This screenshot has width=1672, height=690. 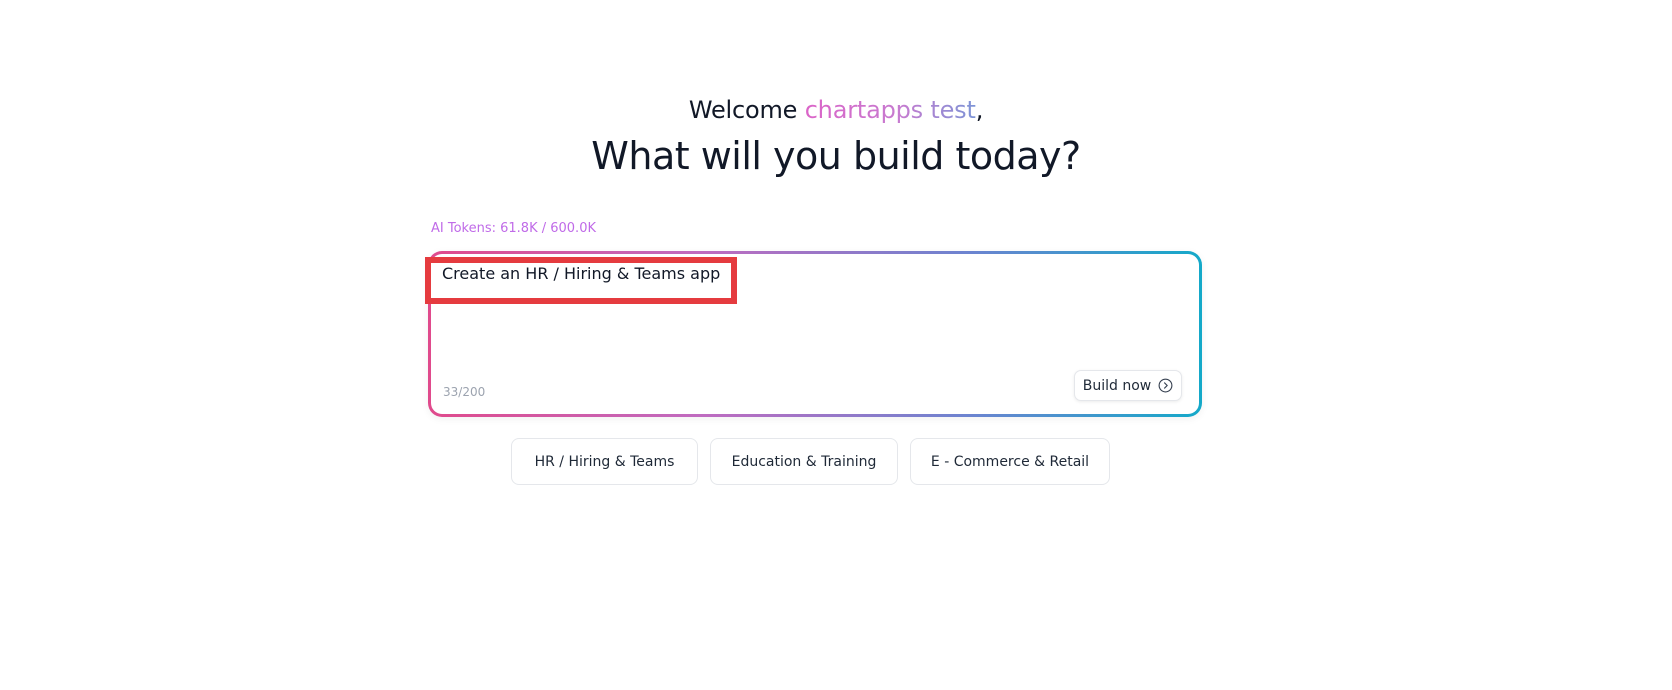 I want to click on page-title: What will you build today?, so click(x=836, y=156).